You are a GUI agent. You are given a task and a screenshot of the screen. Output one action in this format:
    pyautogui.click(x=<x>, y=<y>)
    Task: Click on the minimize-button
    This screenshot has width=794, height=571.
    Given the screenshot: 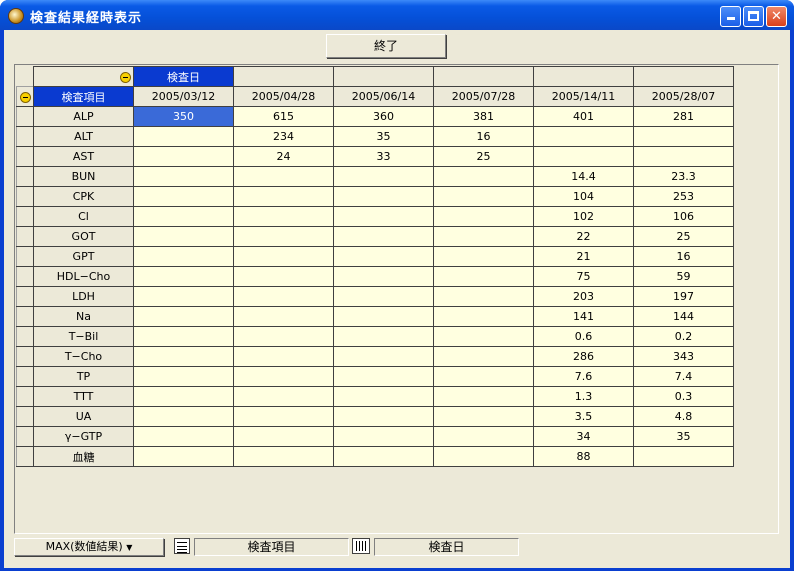 What is the action you would take?
    pyautogui.click(x=730, y=16)
    